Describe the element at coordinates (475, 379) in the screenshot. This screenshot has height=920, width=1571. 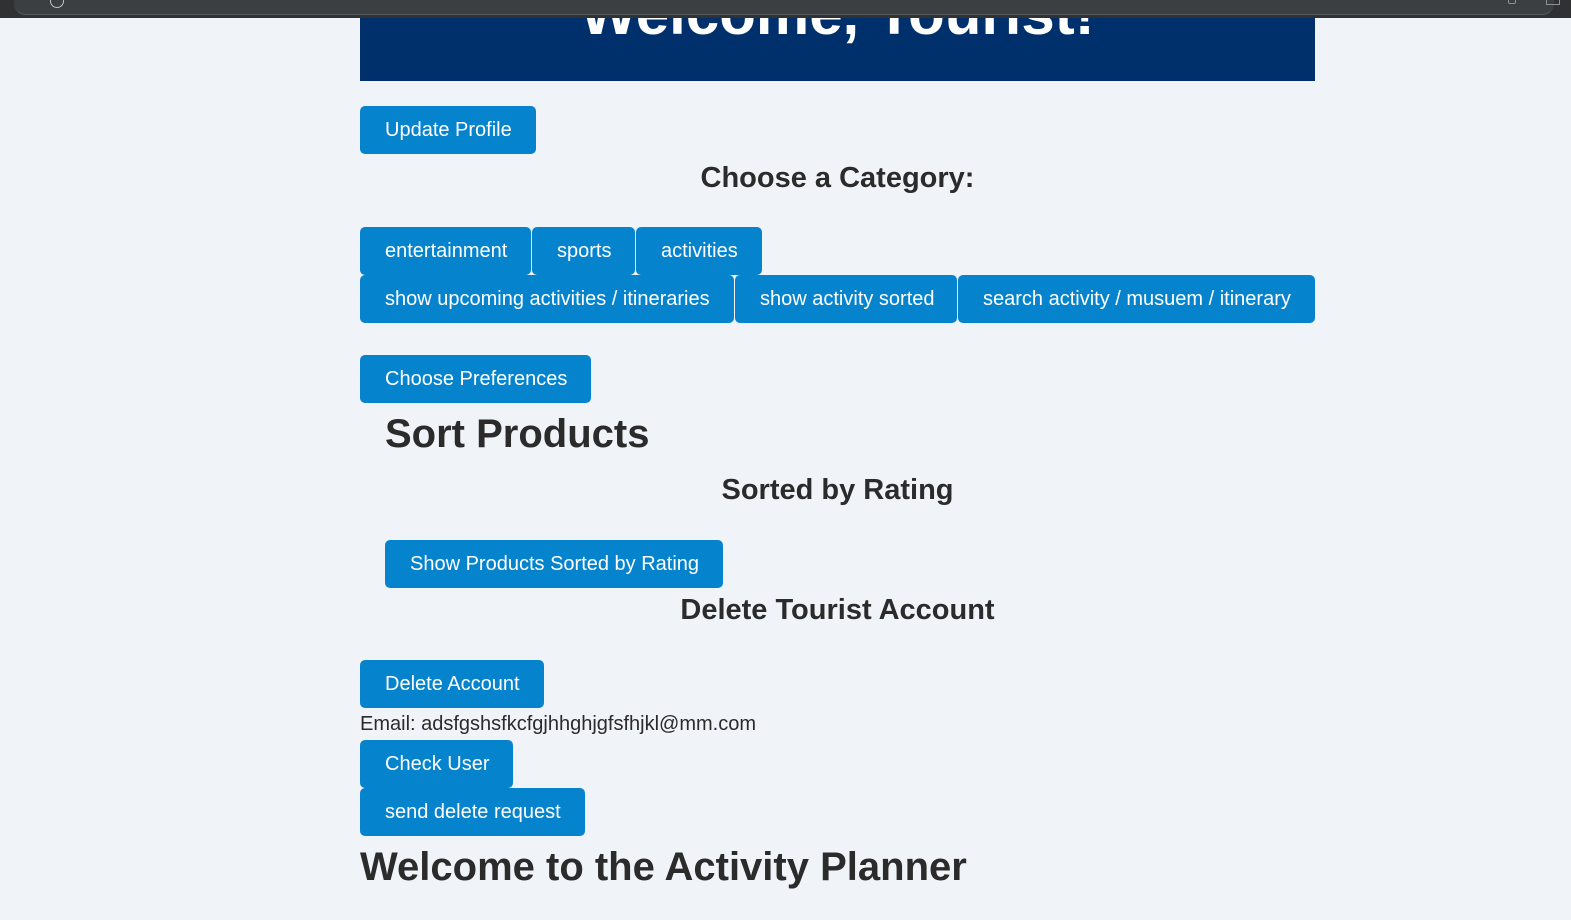
I see `choose-preferences-button: Choose Preferences` at that location.